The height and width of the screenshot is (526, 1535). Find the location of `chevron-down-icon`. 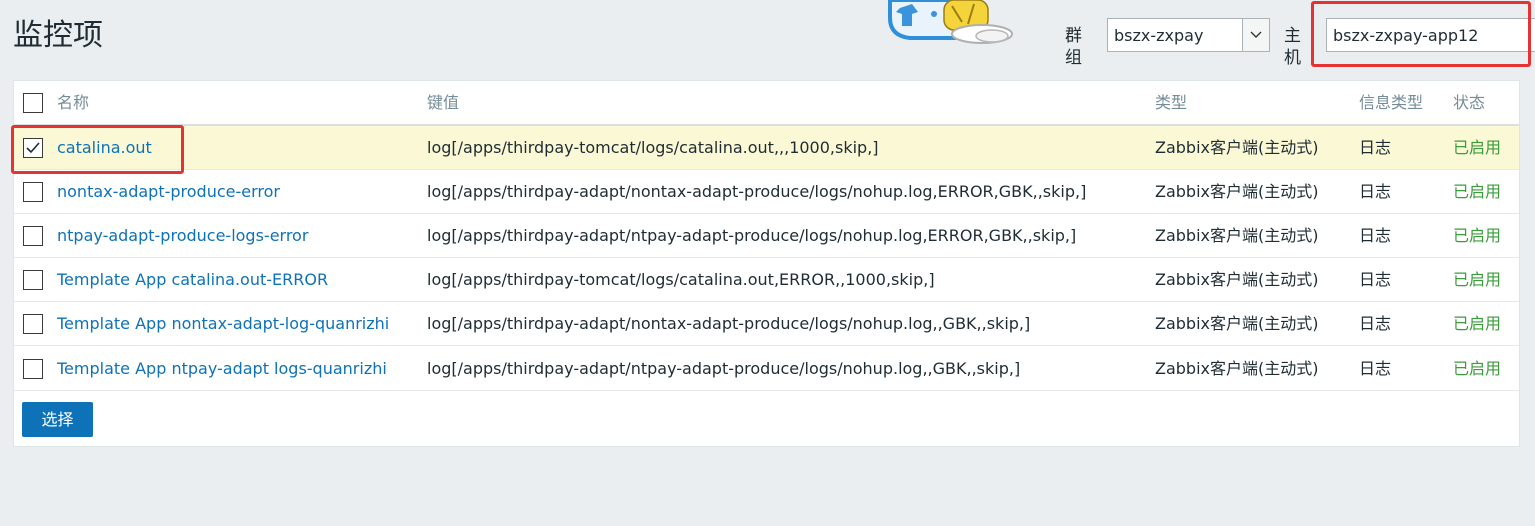

chevron-down-icon is located at coordinates (1256, 34).